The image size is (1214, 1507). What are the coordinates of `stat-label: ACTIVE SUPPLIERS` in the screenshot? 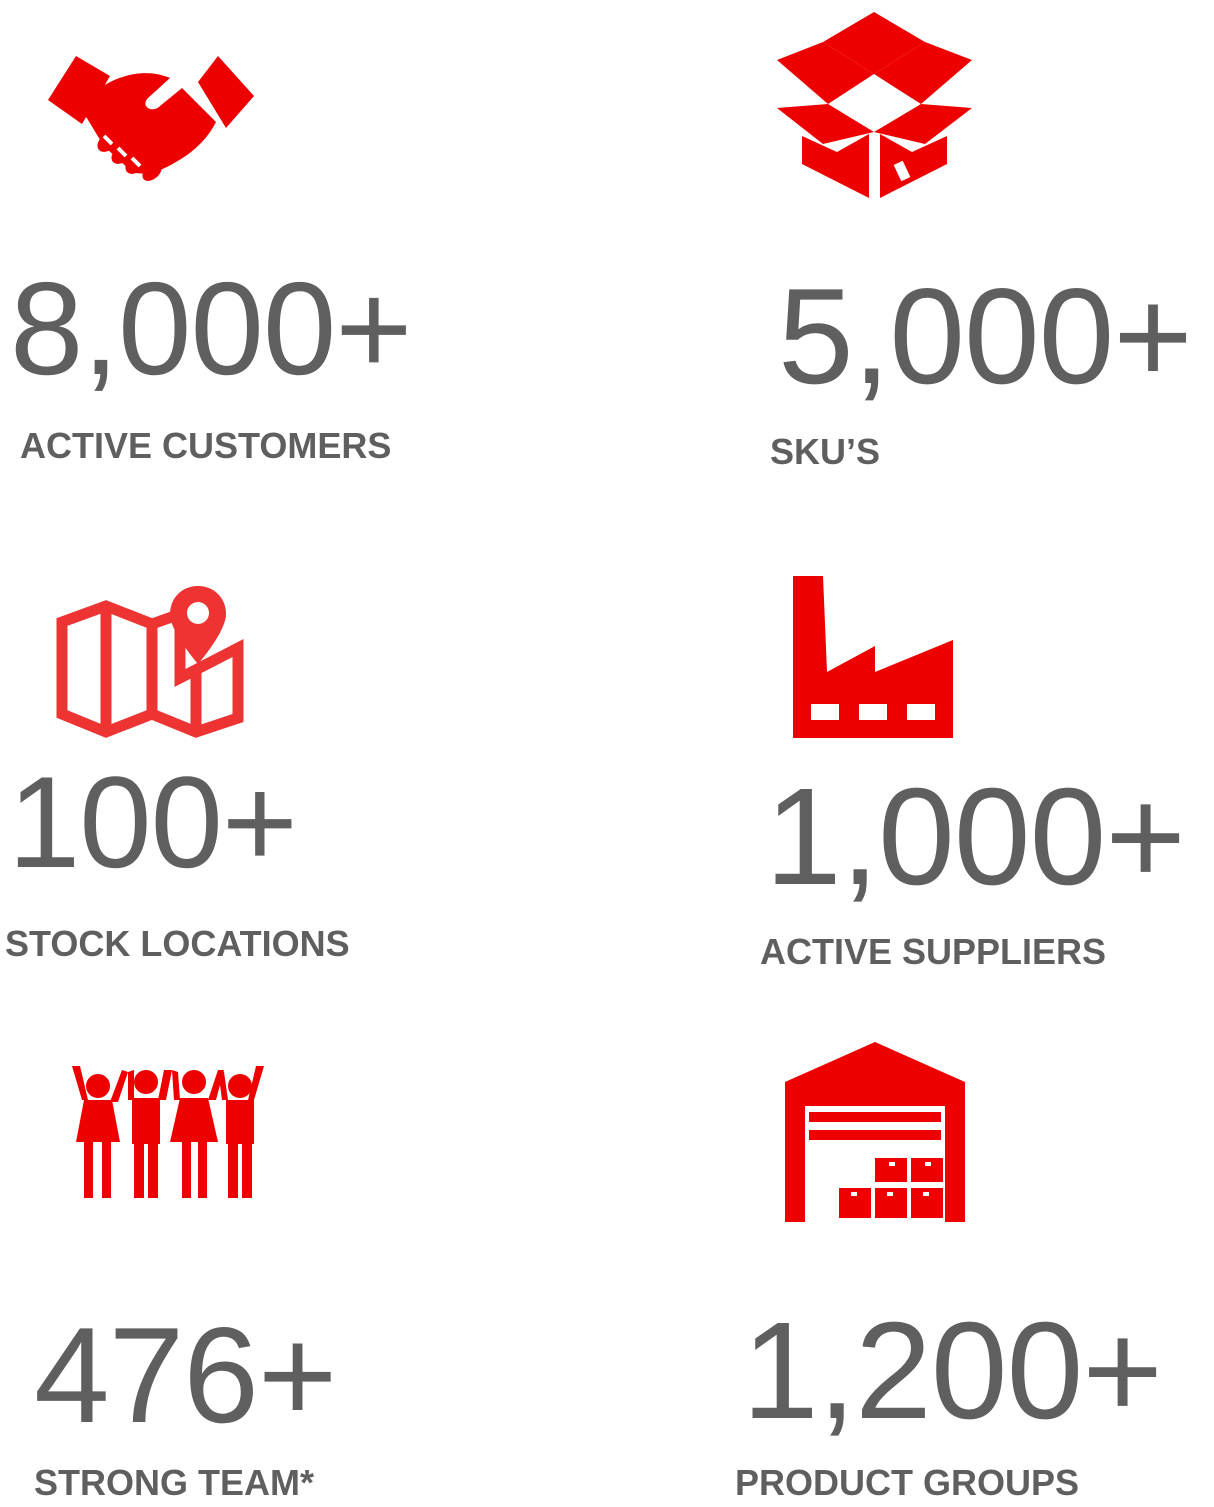 It's located at (933, 951).